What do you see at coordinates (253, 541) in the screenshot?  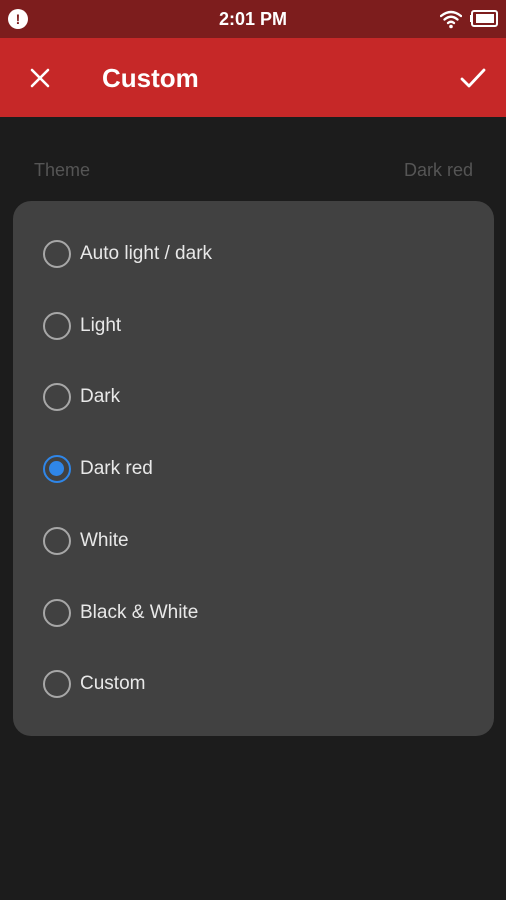 I see `option-white: White` at bounding box center [253, 541].